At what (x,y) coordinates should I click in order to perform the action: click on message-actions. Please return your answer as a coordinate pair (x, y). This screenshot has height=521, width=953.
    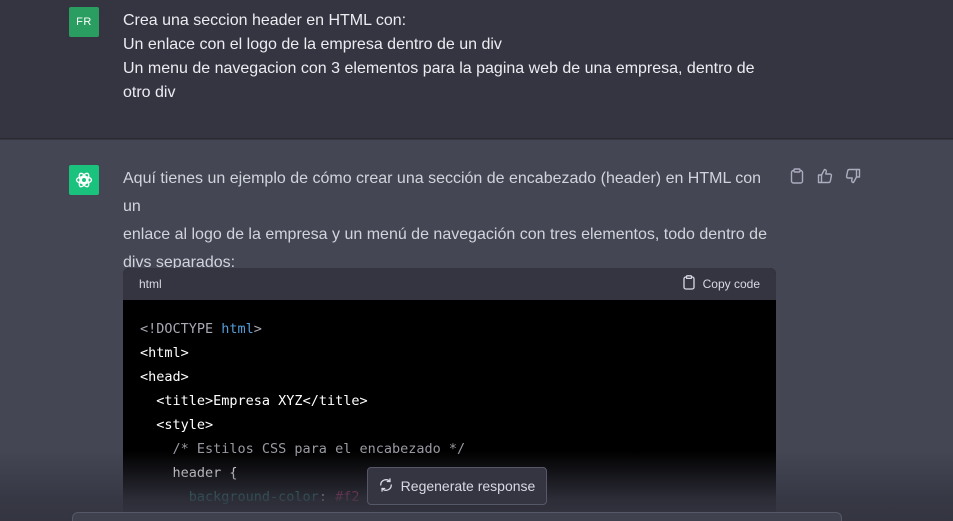
    Looking at the image, I should click on (825, 176).